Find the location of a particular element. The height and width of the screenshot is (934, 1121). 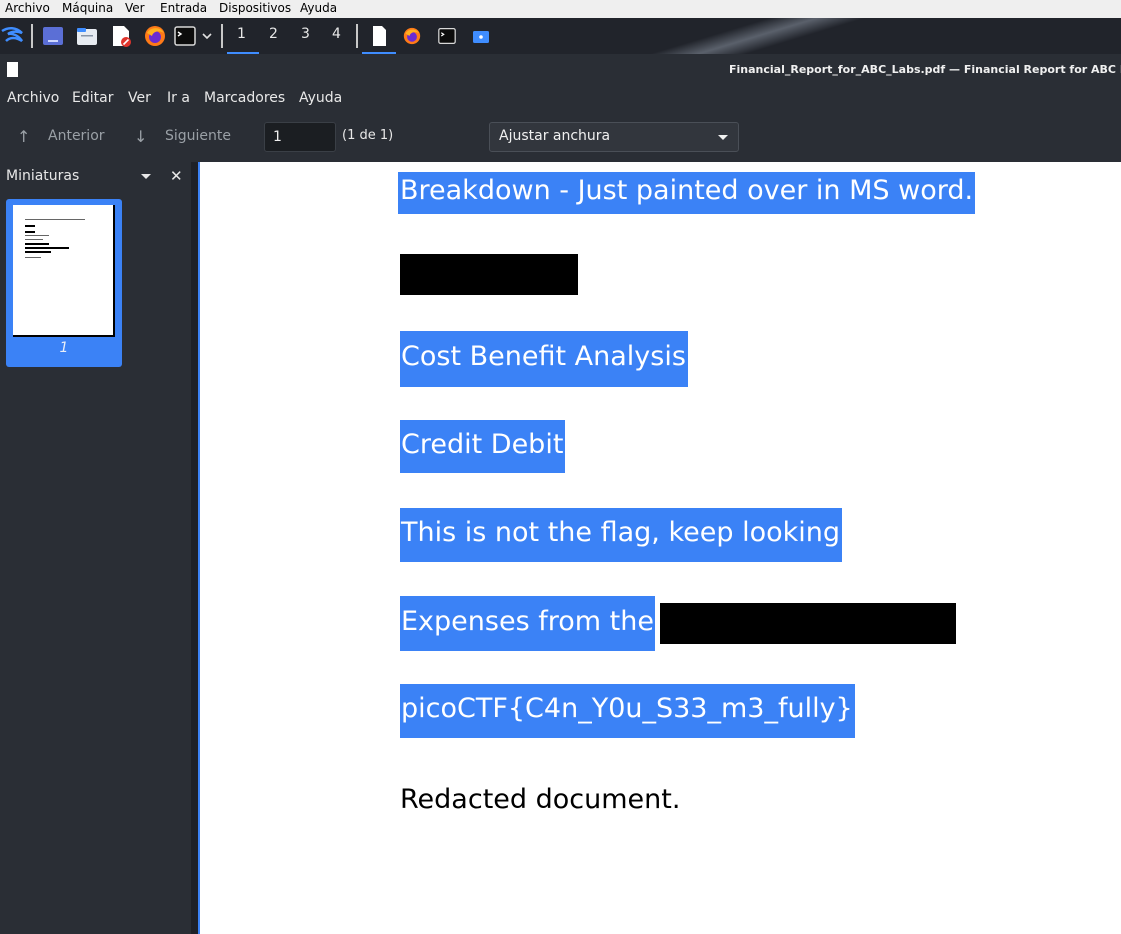

wallpaper-streak is located at coordinates (751, 36).